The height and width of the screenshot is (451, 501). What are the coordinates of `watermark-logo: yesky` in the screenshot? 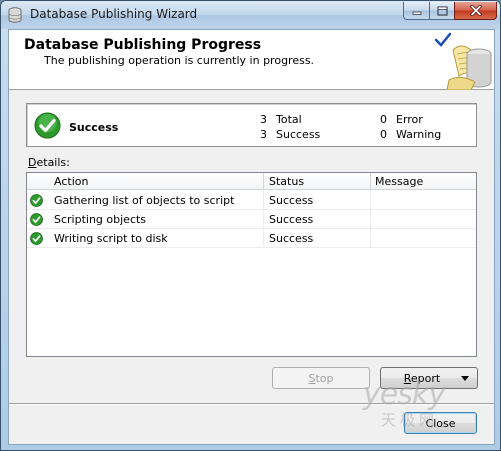 It's located at (404, 394).